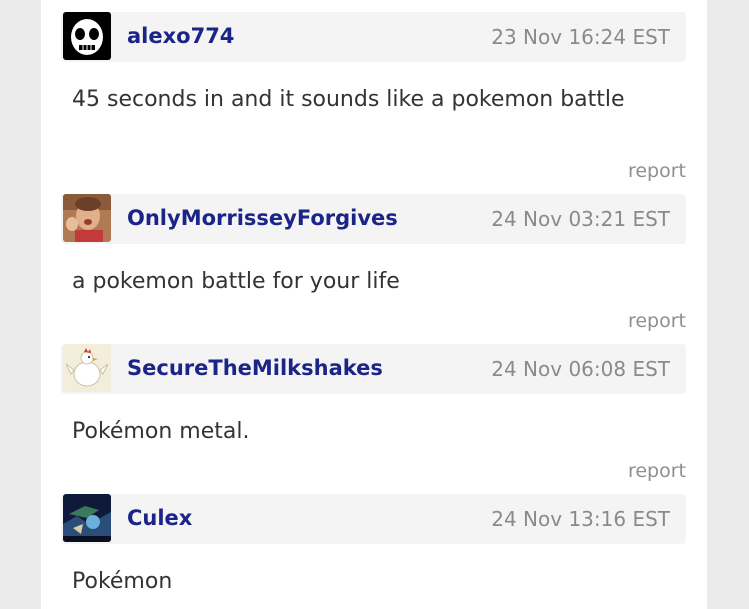 The width and height of the screenshot is (749, 609). What do you see at coordinates (262, 218) in the screenshot?
I see `username-link: OnlyMorrisseyForgives` at bounding box center [262, 218].